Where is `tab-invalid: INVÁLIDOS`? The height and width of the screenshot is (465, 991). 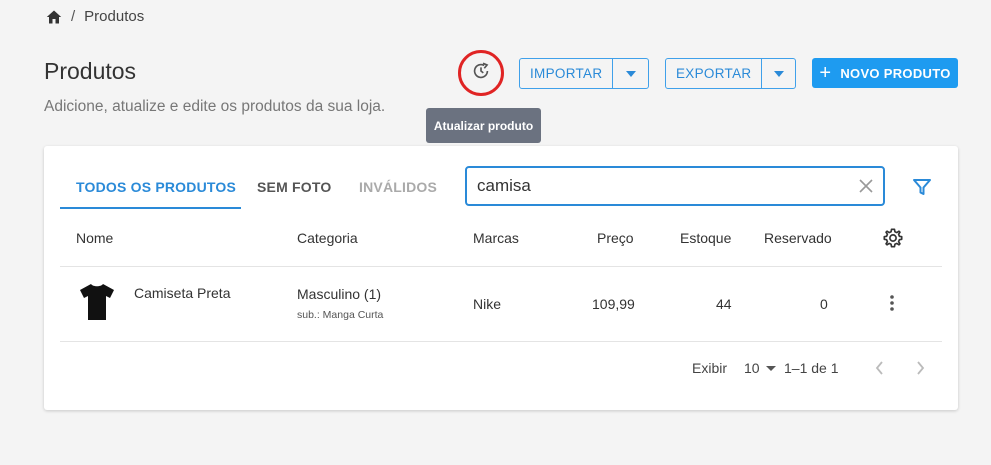 tab-invalid: INVÁLIDOS is located at coordinates (398, 187).